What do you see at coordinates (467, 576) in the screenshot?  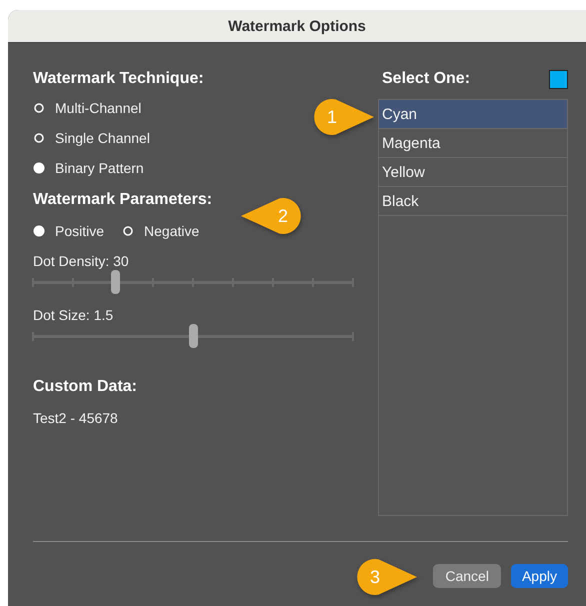 I see `cancel-button: Cancel` at bounding box center [467, 576].